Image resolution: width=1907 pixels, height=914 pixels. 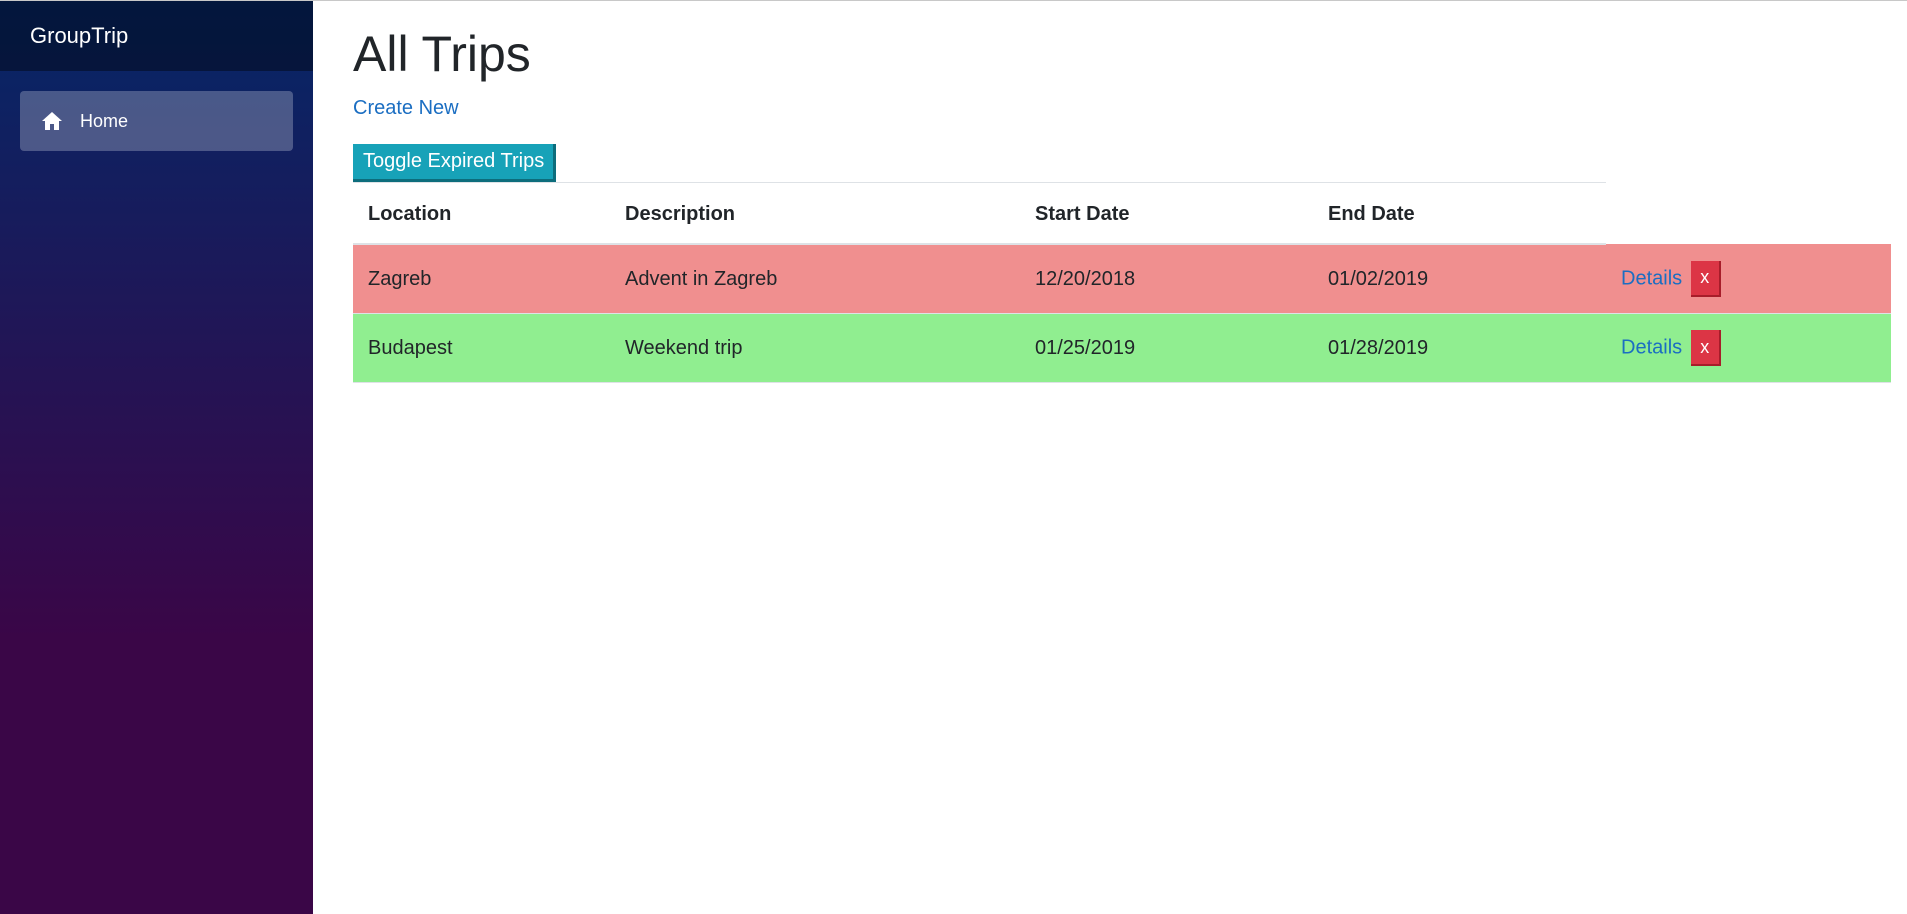 What do you see at coordinates (481, 348) in the screenshot?
I see `cell-location: Budapest` at bounding box center [481, 348].